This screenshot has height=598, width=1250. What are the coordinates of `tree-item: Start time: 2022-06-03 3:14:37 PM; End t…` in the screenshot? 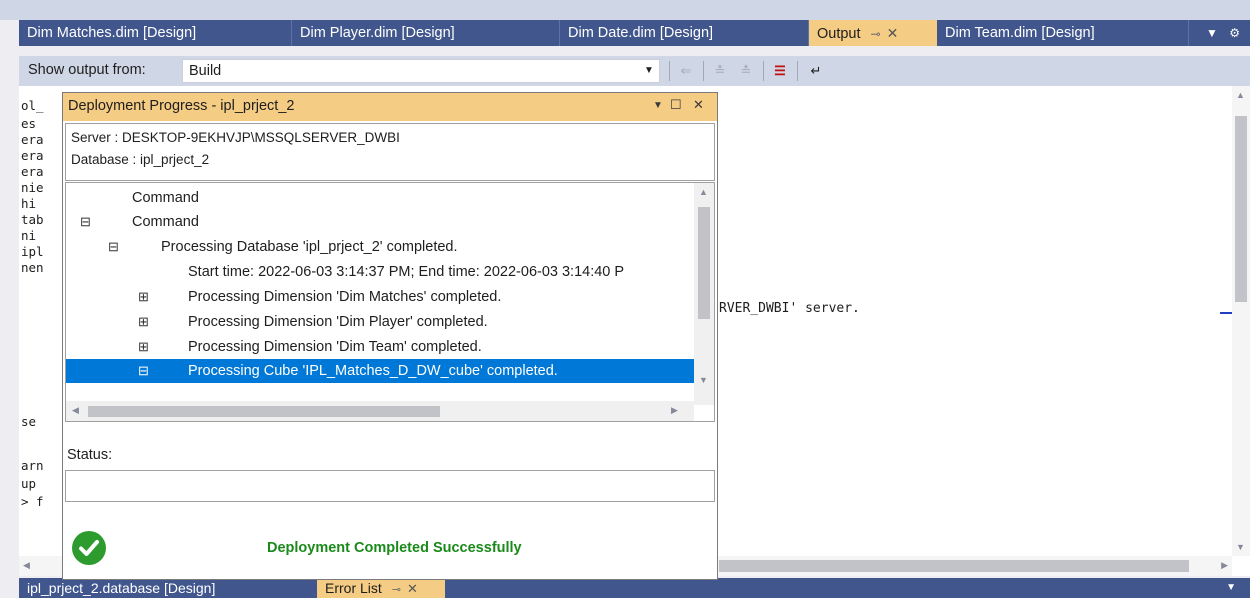 It's located at (380, 272).